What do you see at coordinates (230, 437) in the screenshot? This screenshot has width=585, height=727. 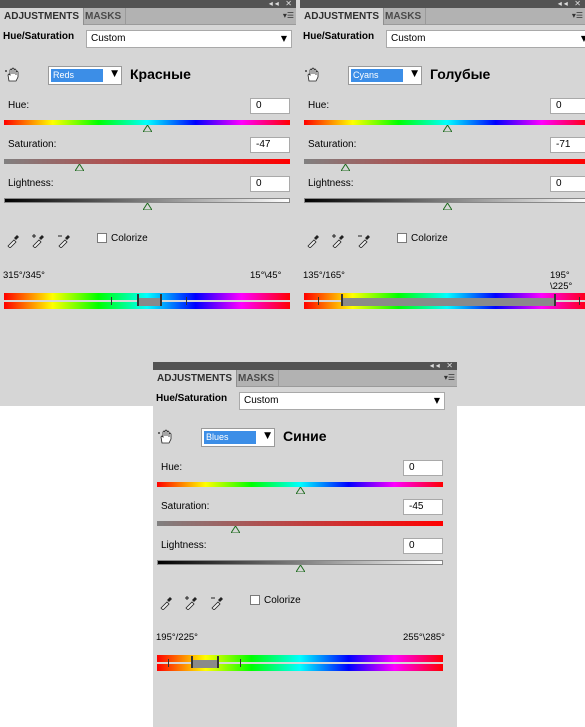 I see `edit-range-value: Blues` at bounding box center [230, 437].